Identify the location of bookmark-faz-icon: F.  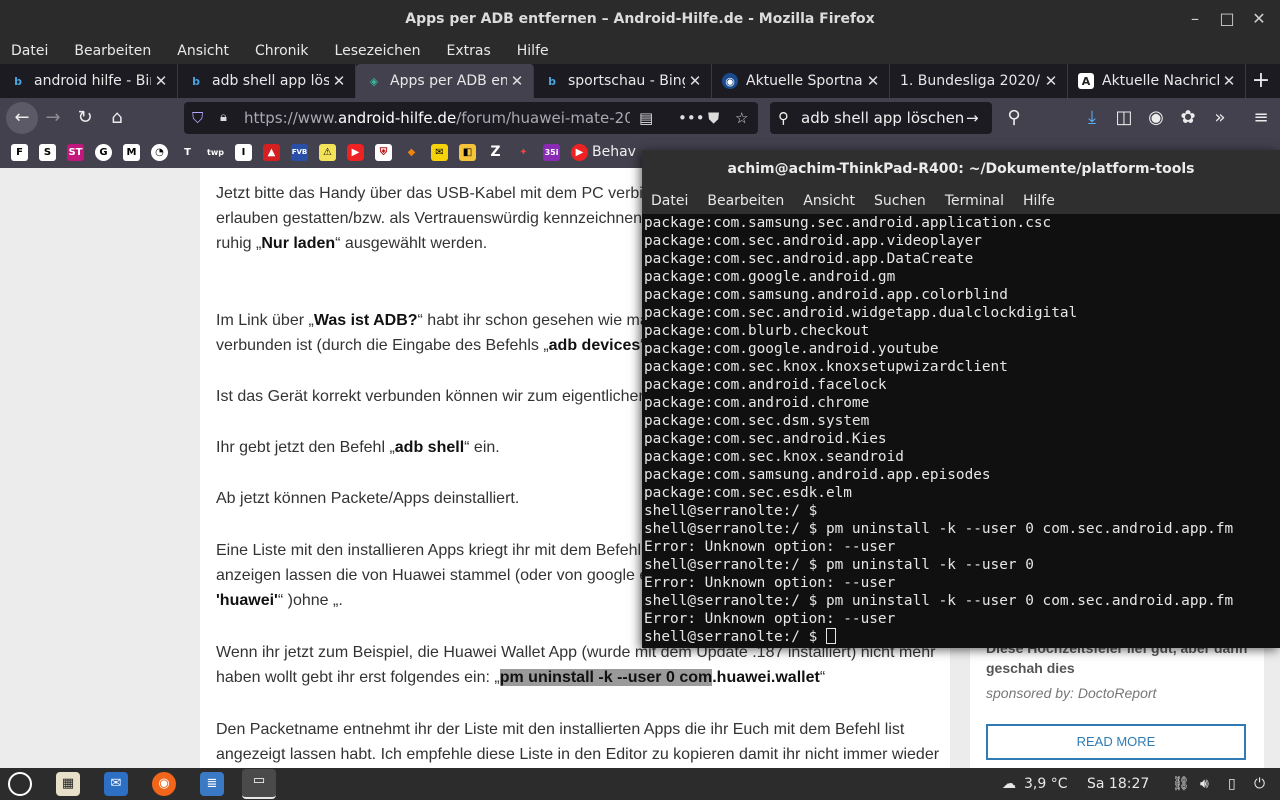
(19, 152).